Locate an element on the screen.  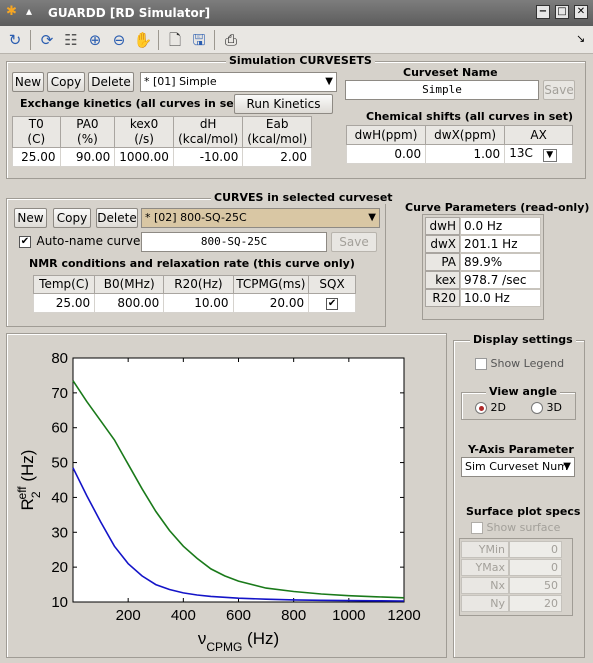
shifts-table: dwH(ppm) dwX(ppm) AX 0.00 1.00 13C ▼ is located at coordinates (459, 144).